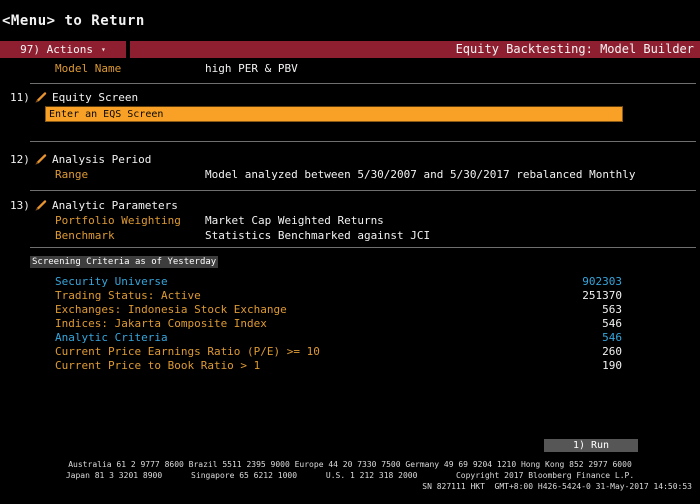 This screenshot has width=700, height=504. Describe the element at coordinates (88, 68) in the screenshot. I see `model-name-label: Model Name` at that location.